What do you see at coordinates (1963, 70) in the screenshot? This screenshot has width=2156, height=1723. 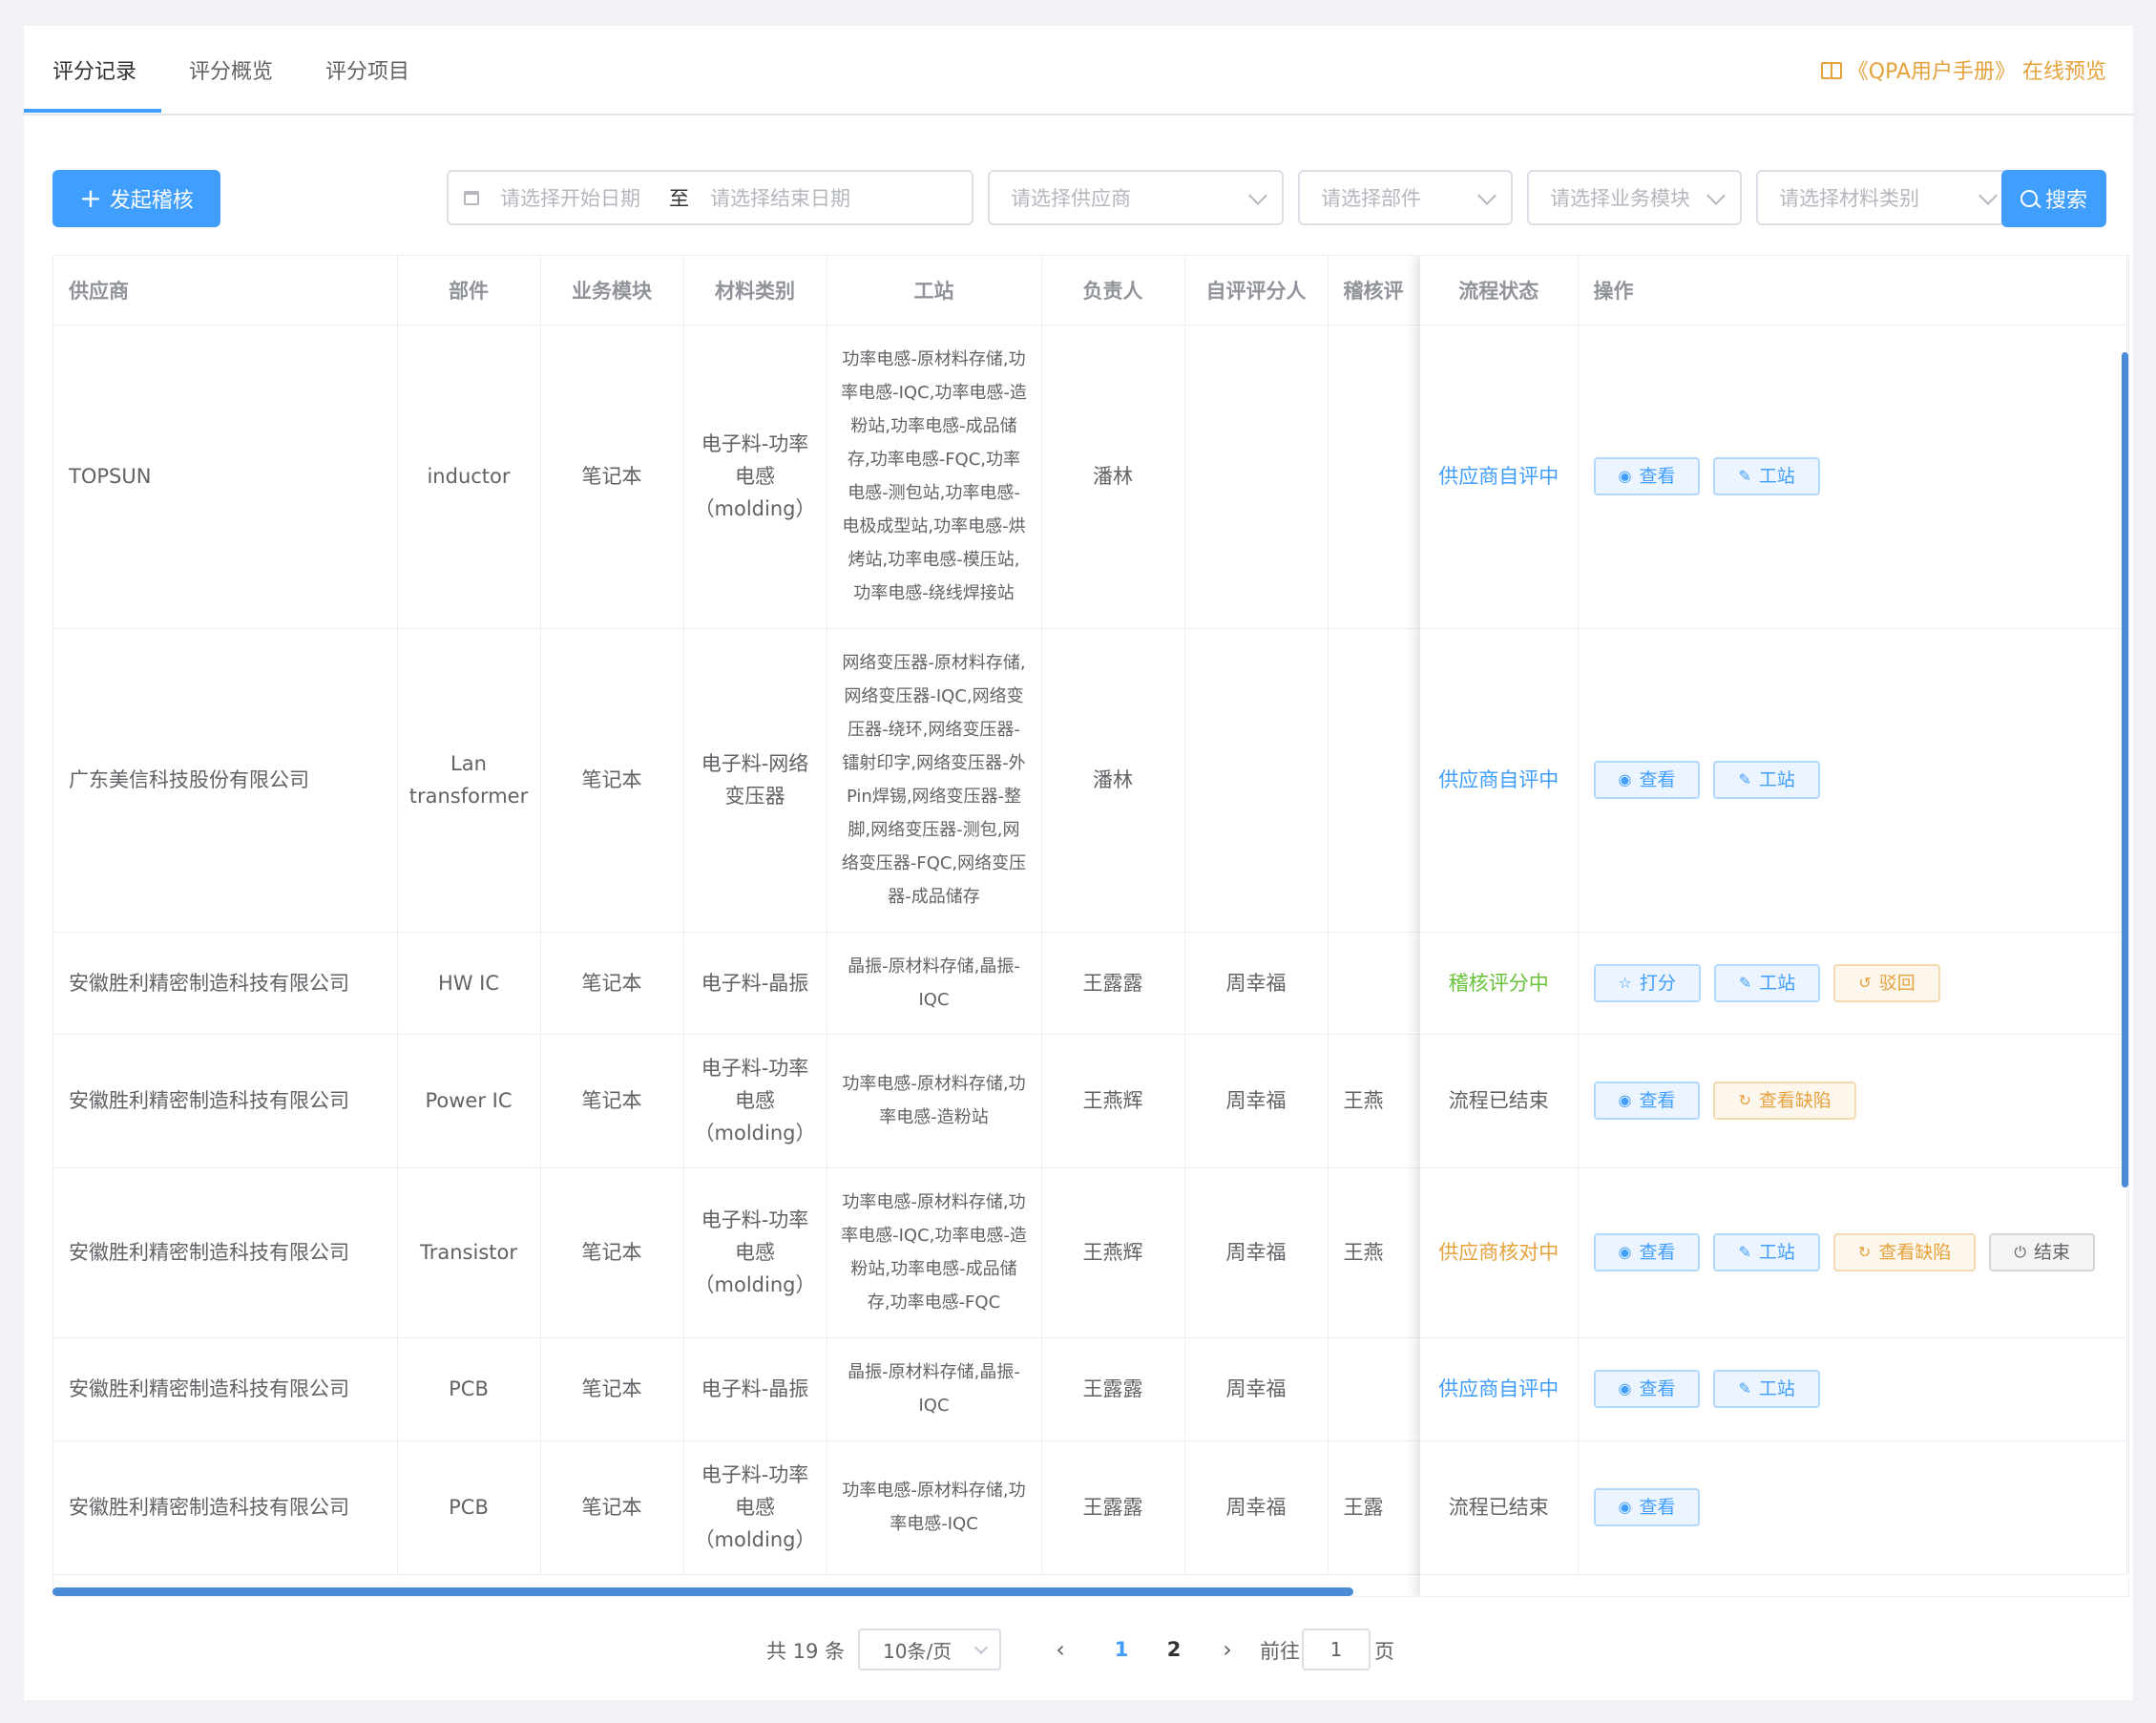 I see `user-manual-link: 《QPA用户手册》 在线预览` at bounding box center [1963, 70].